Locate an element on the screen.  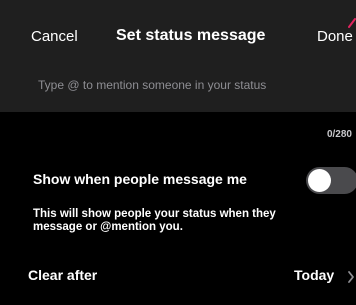
clear-after-label: Clear after is located at coordinates (63, 275).